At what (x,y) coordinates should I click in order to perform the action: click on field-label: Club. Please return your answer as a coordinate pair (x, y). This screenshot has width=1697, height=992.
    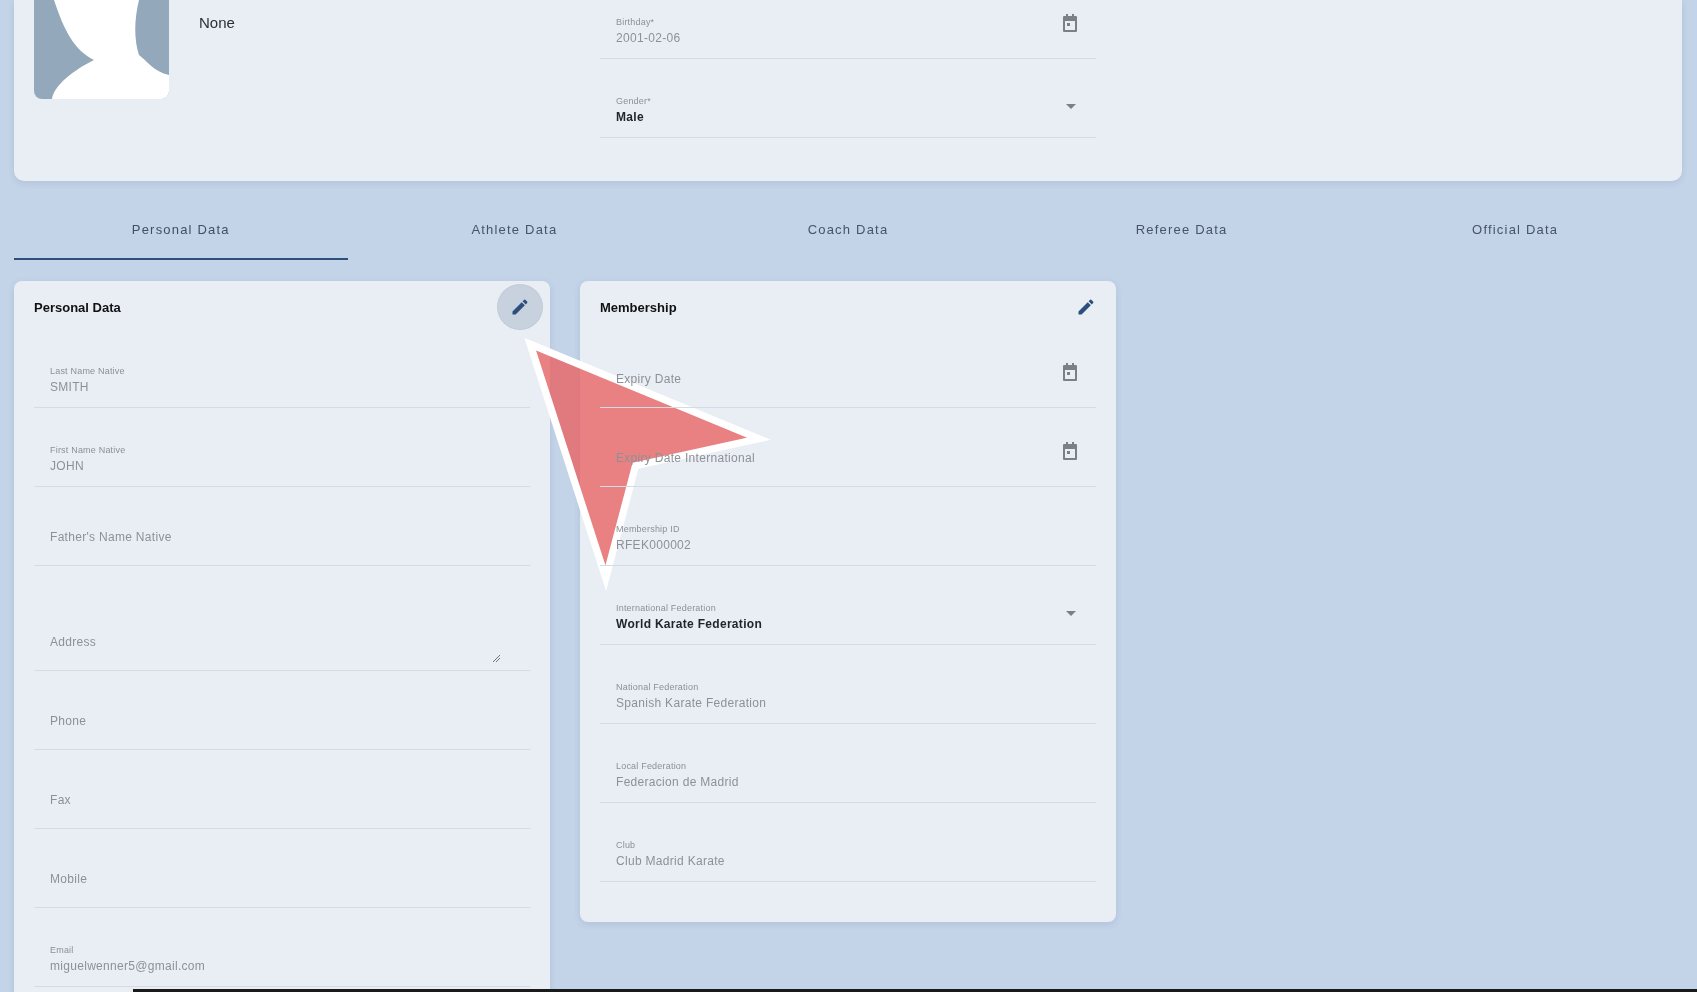
    Looking at the image, I should click on (626, 845).